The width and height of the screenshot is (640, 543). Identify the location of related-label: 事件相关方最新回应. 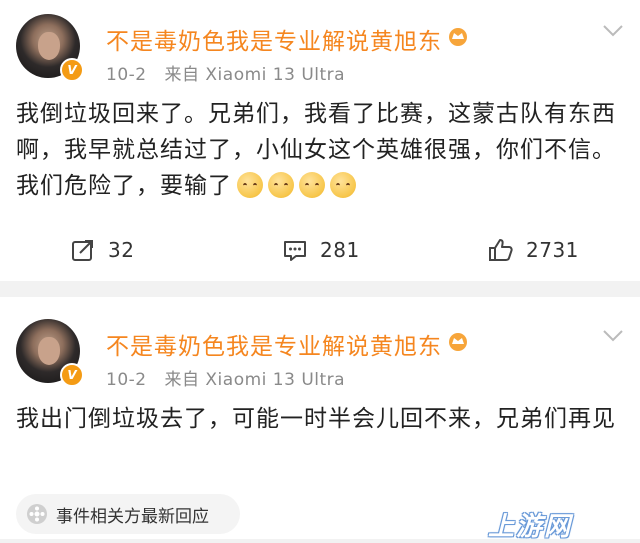
(132, 516).